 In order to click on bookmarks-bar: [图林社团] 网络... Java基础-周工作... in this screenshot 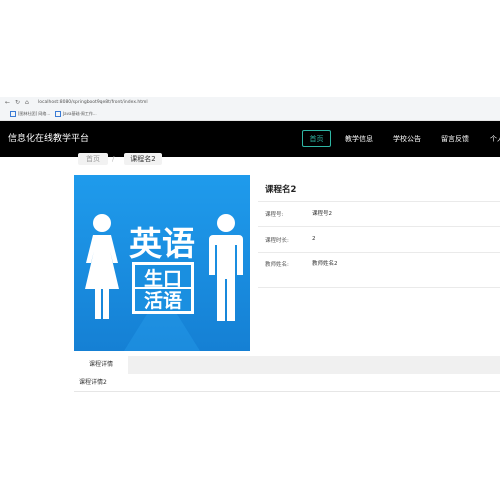, I will do `click(250, 114)`.